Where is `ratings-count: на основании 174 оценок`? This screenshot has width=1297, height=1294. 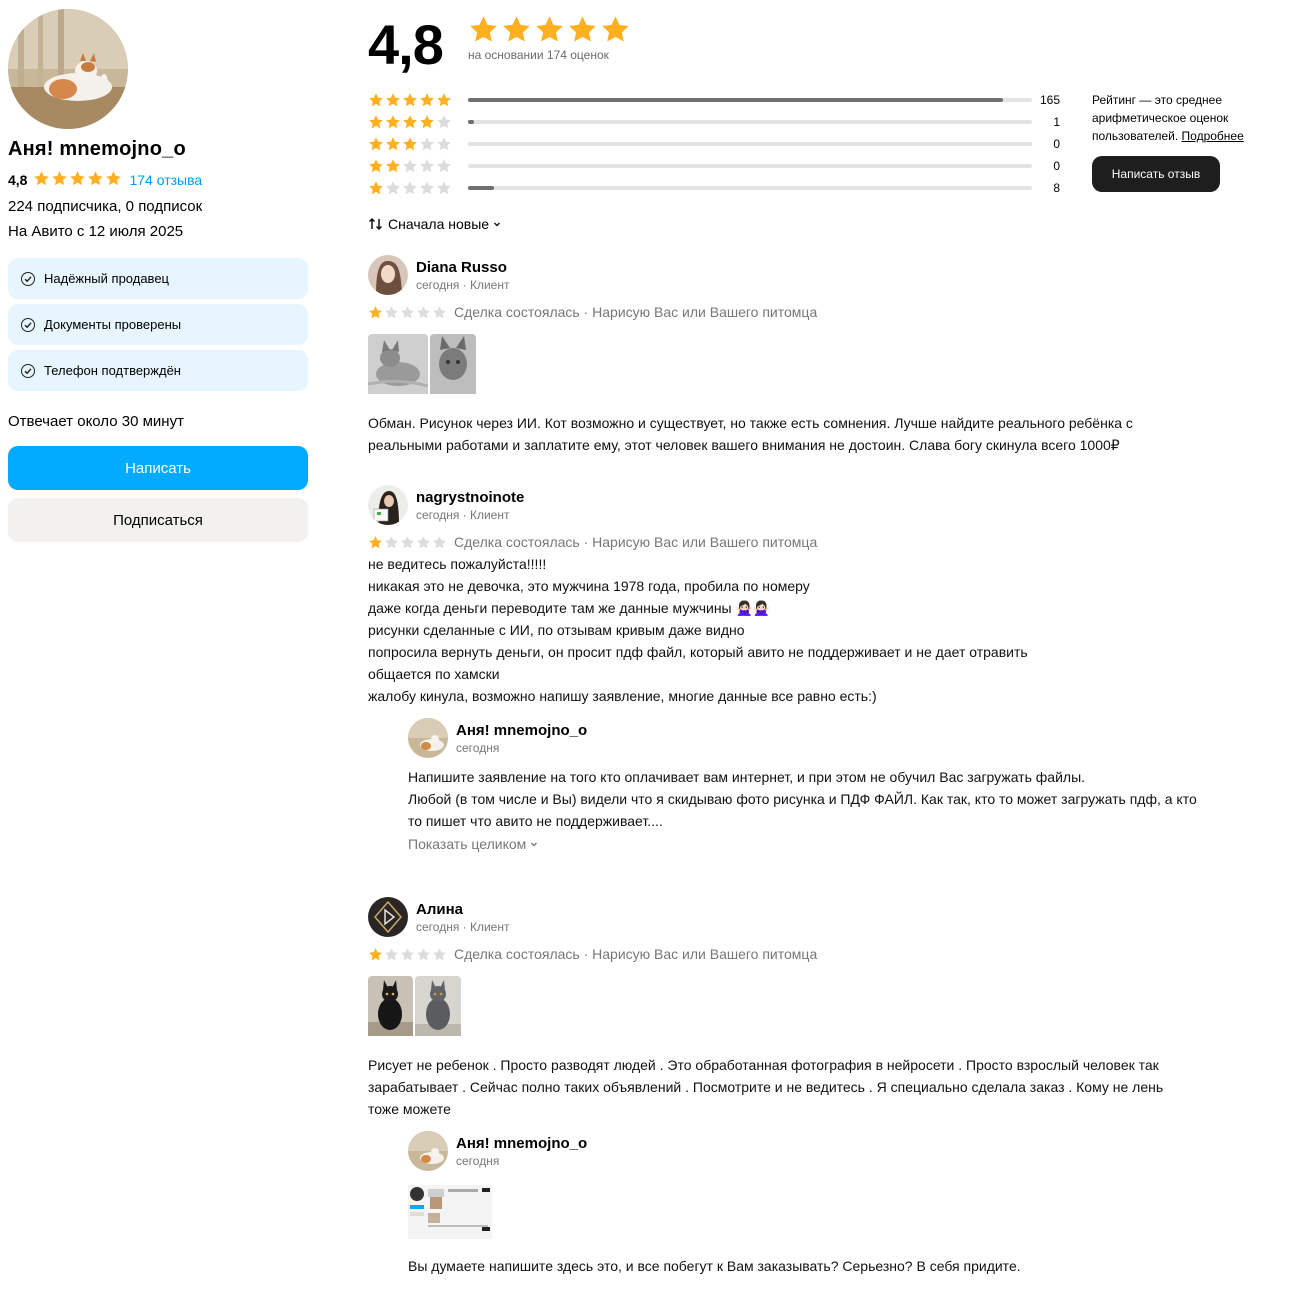
ratings-count: на основании 174 оценок is located at coordinates (538, 55).